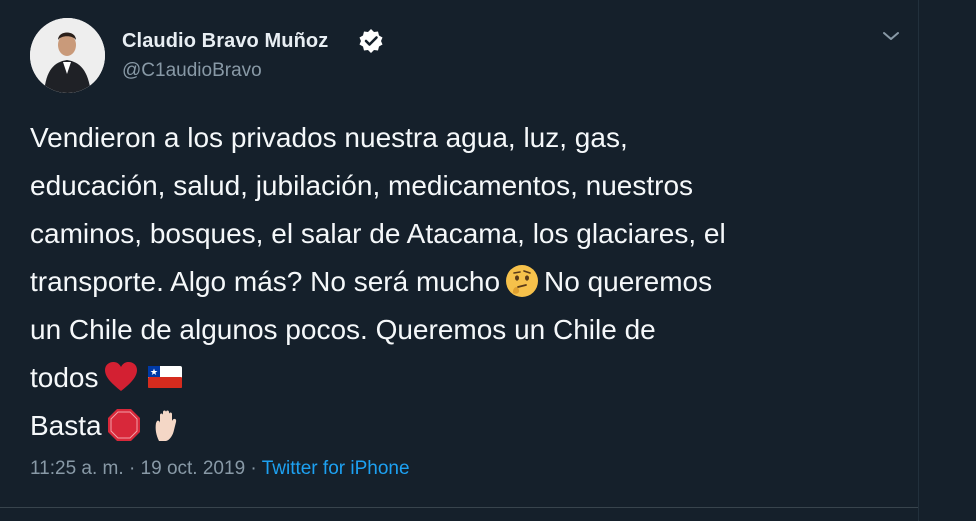  I want to click on red-heart-emoji, so click(120, 376).